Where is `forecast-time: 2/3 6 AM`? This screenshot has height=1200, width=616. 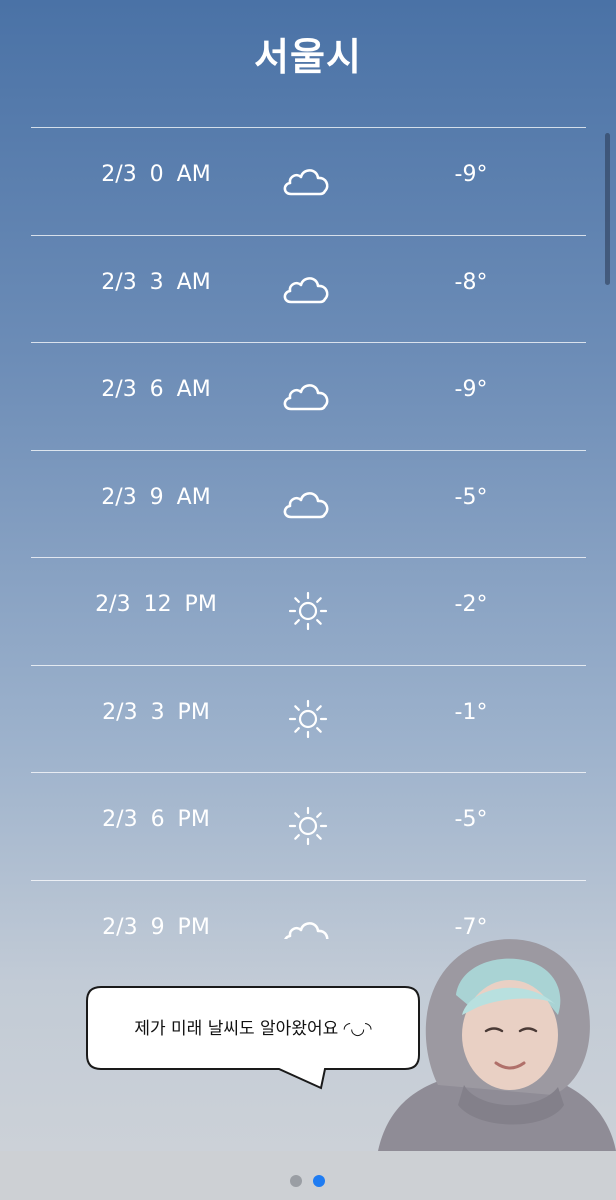 forecast-time: 2/3 6 AM is located at coordinates (156, 389).